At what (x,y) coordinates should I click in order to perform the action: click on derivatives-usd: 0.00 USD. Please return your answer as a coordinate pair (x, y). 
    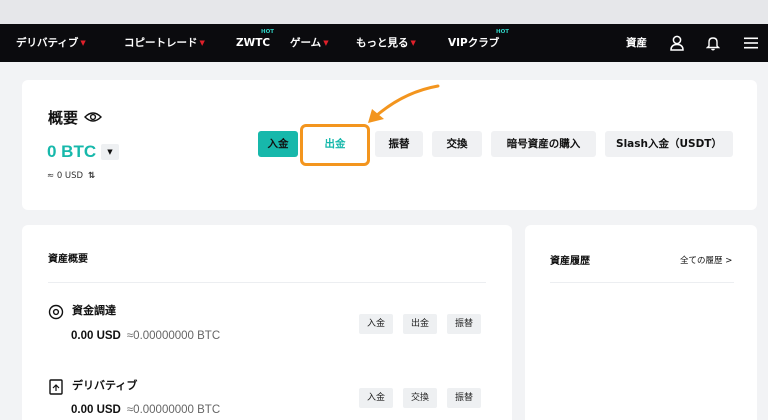
    Looking at the image, I should click on (96, 410).